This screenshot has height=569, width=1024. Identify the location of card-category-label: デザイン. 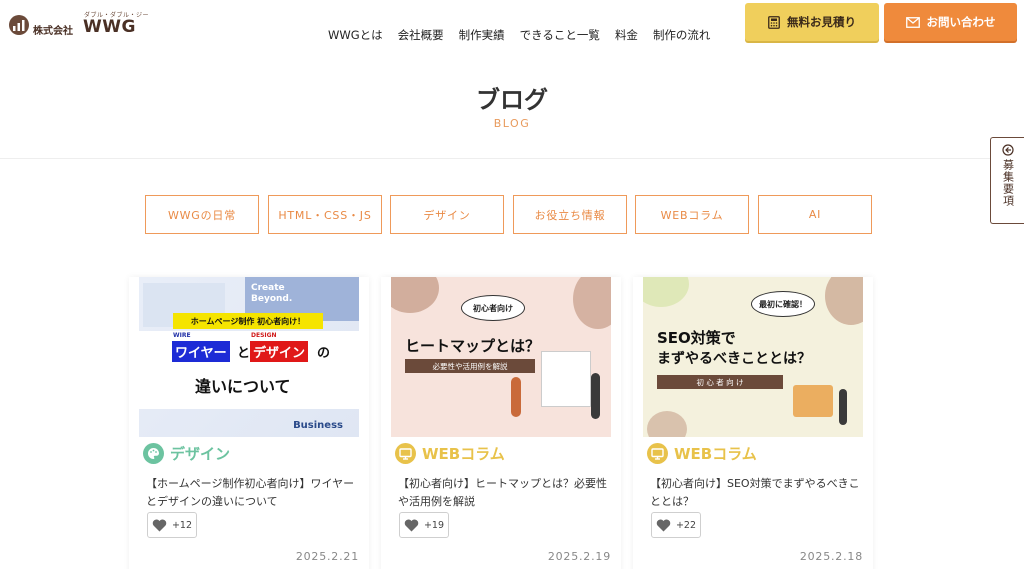
(200, 454).